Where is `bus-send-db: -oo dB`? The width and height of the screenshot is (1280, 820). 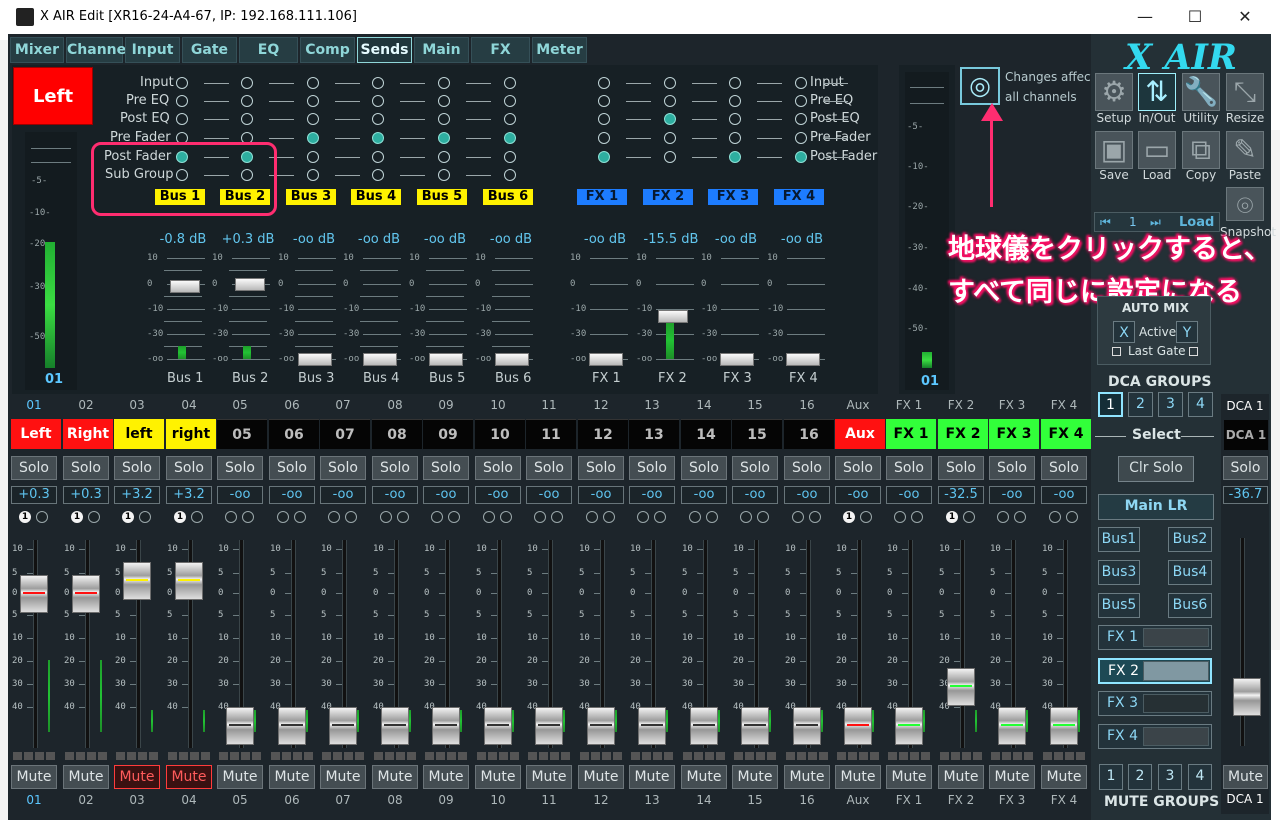 bus-send-db: -oo dB is located at coordinates (379, 239).